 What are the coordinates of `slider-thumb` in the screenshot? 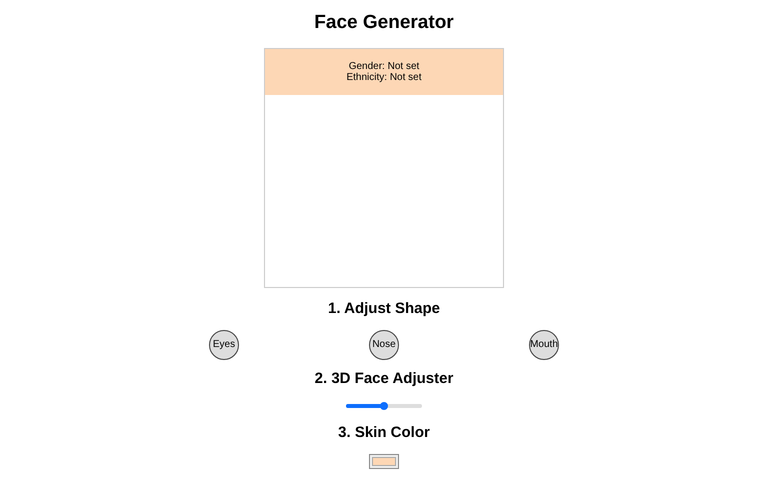 It's located at (384, 406).